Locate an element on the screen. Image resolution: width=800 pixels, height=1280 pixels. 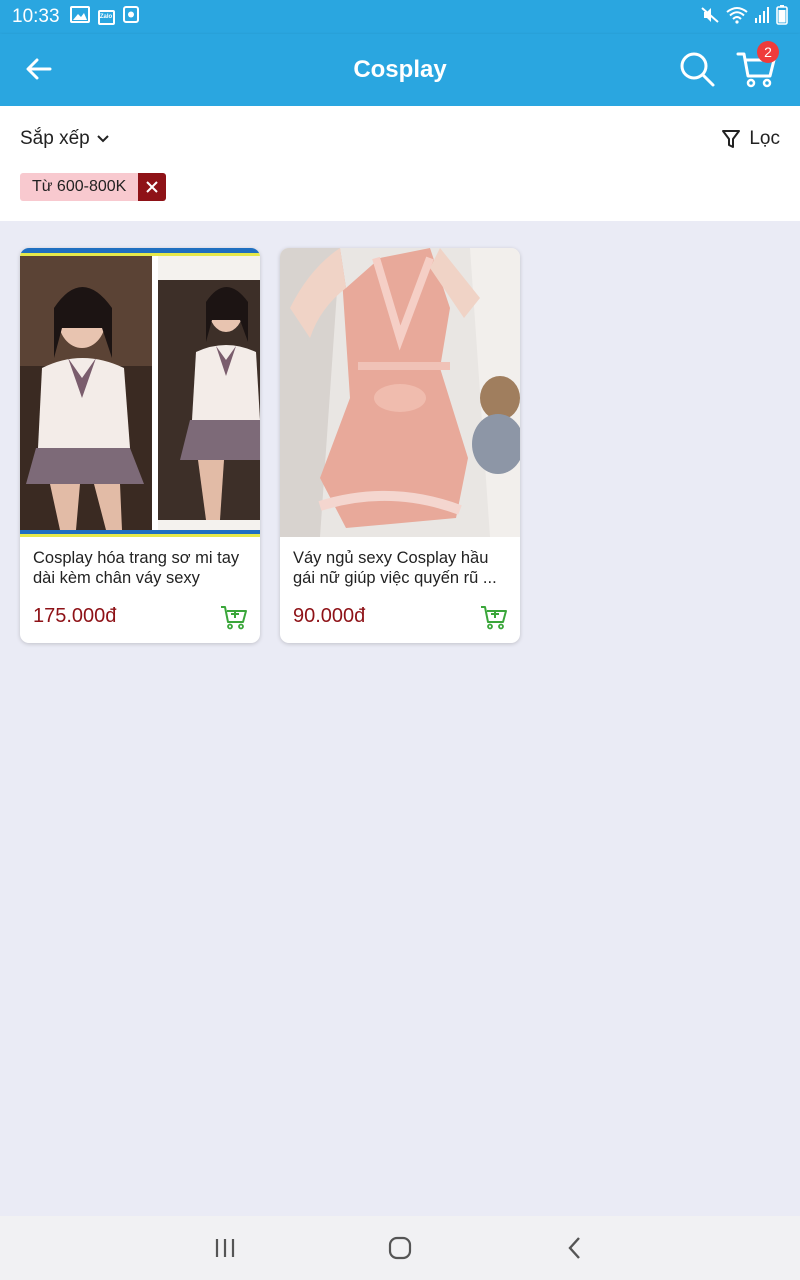
remove-filter-button is located at coordinates (152, 187).